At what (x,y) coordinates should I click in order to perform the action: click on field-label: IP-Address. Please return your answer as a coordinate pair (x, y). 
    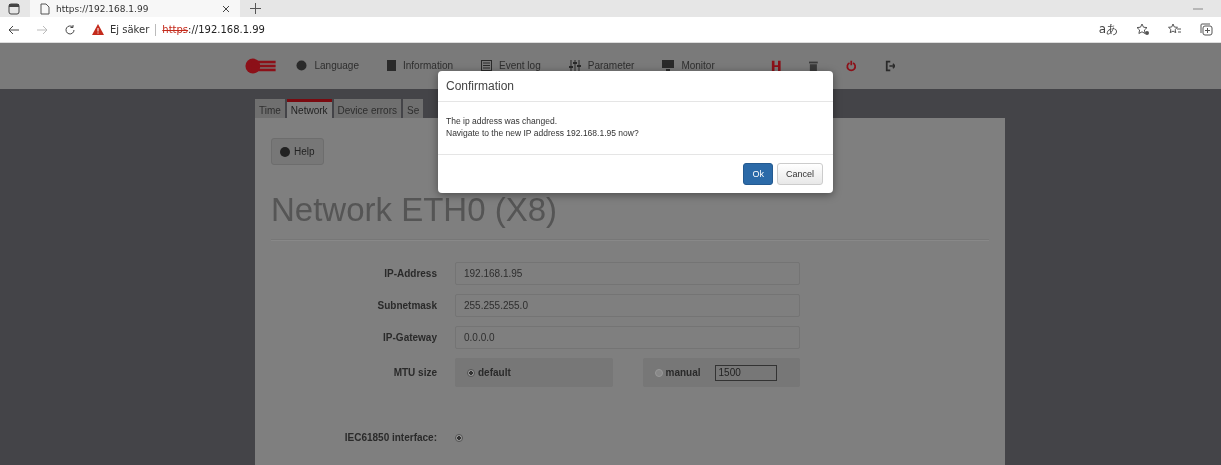
    Looking at the image, I should click on (410, 273).